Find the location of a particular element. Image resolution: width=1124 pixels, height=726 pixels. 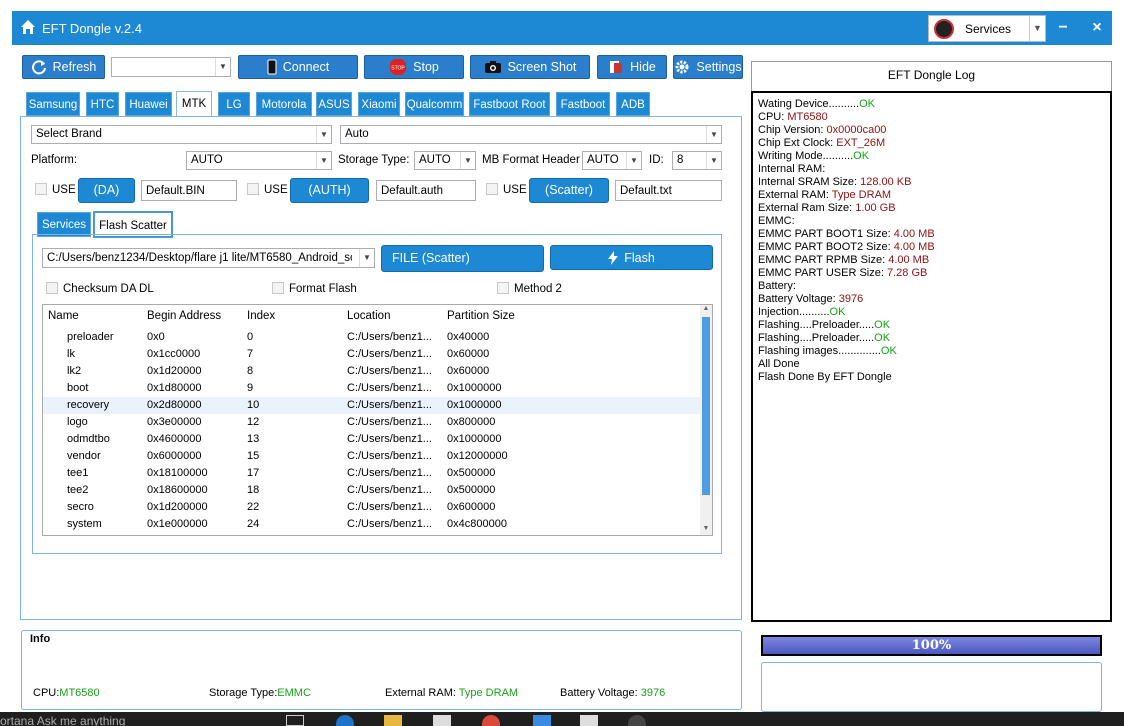

table-row: boot 0x1d80000 9 C:/Users/benz1... 0x1000000 is located at coordinates (372, 388).